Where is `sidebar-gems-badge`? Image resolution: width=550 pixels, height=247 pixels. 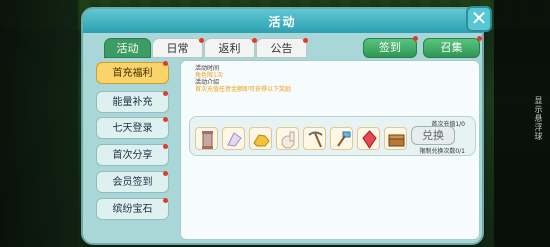 sidebar-gems-badge is located at coordinates (165, 200).